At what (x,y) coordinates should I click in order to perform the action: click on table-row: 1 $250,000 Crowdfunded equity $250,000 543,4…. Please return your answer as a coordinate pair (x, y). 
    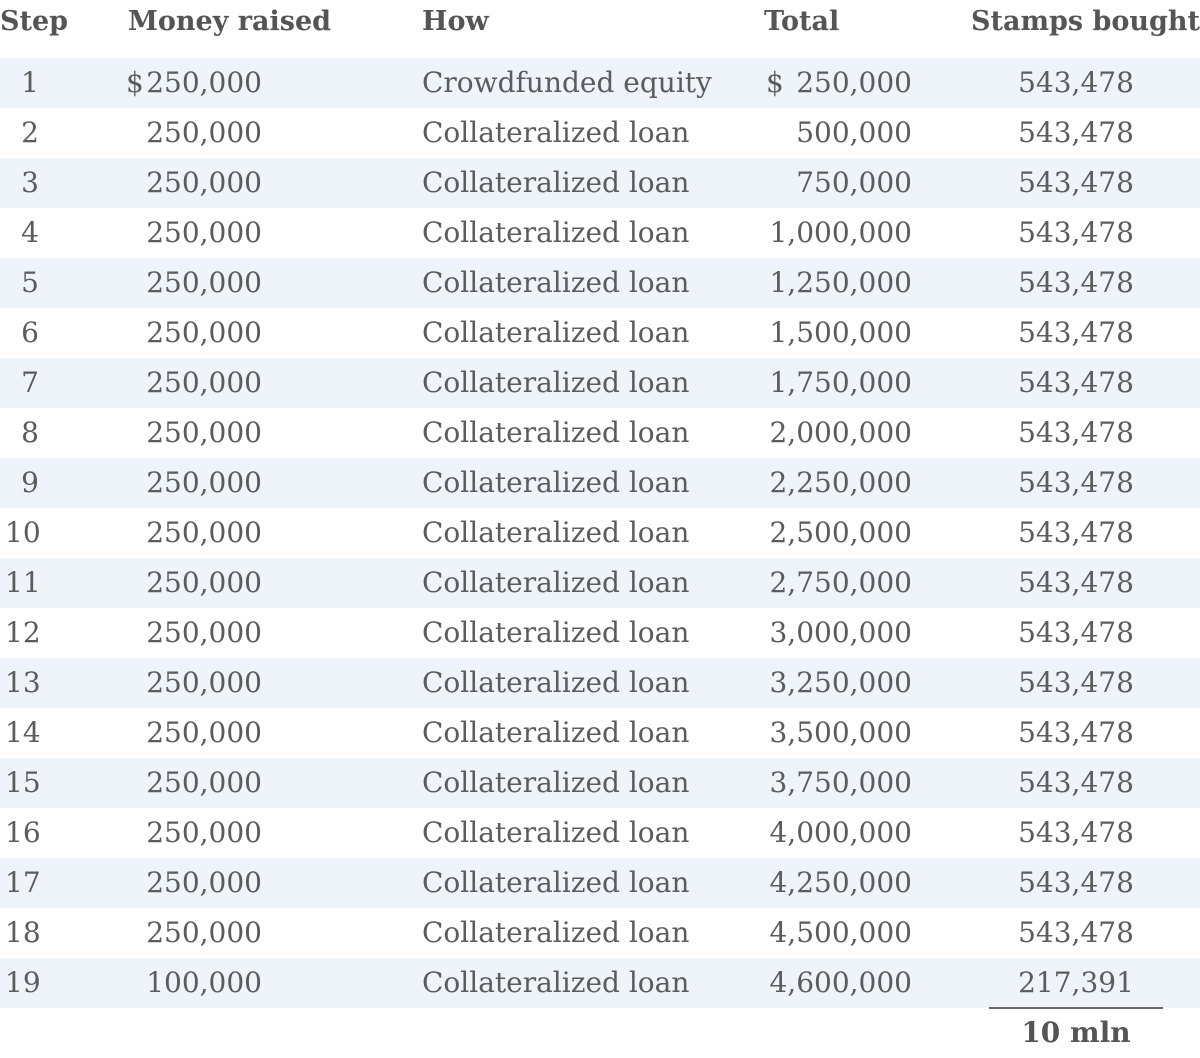
    Looking at the image, I should click on (600, 83).